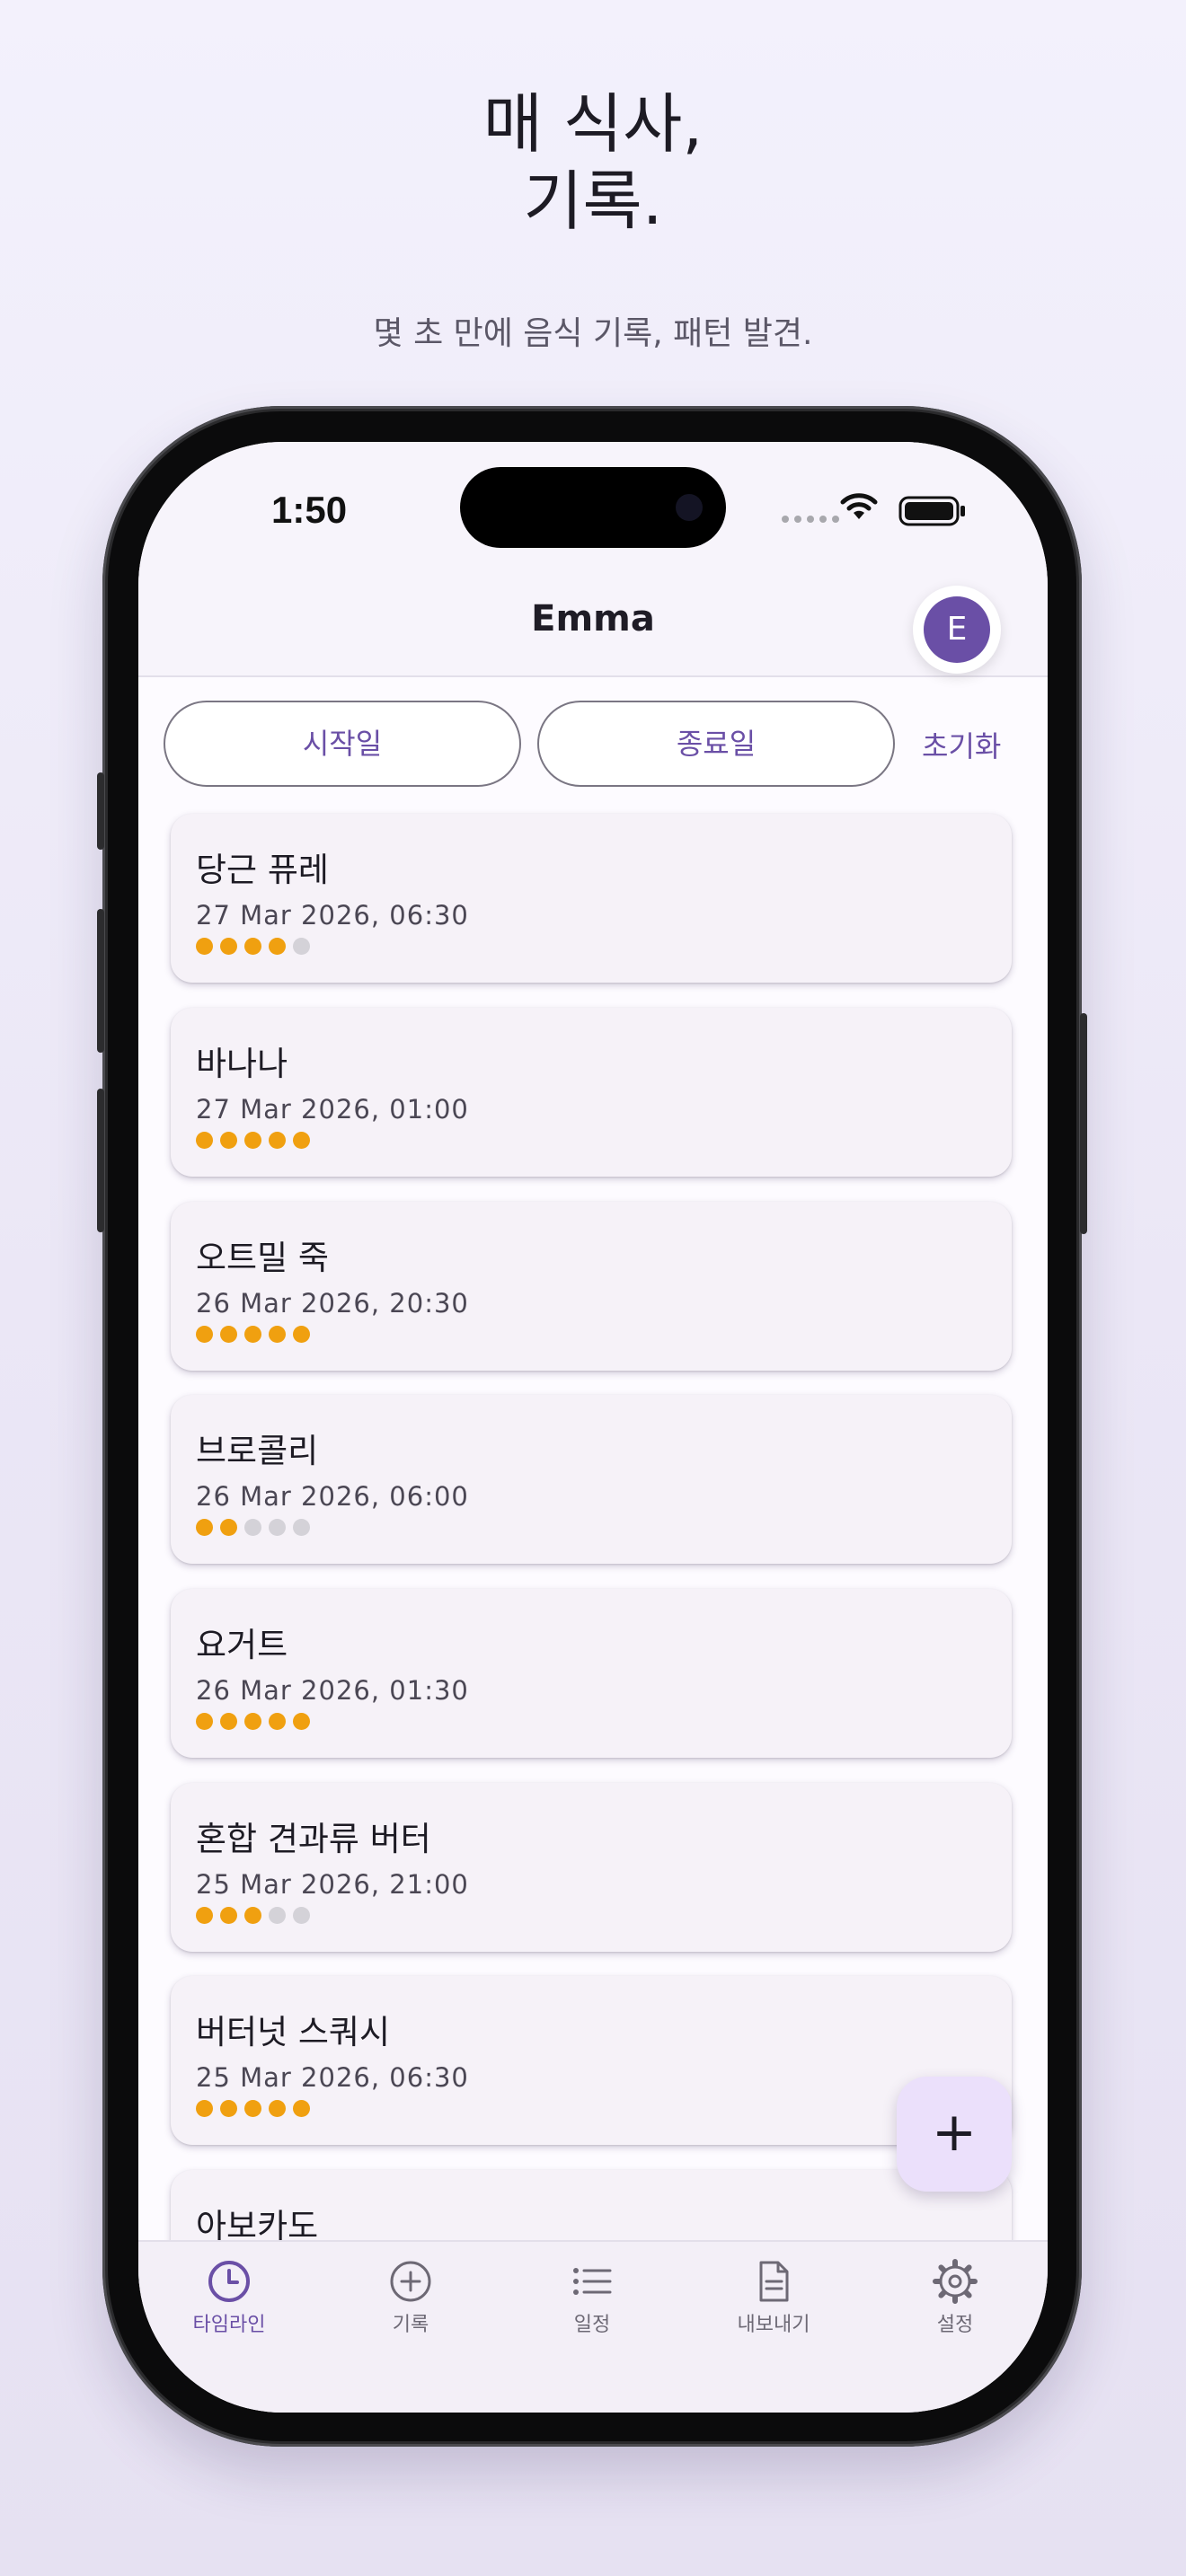  What do you see at coordinates (591, 1867) in the screenshot?
I see `timeline-card: 혼합 견과류 버터 25 Mar 2026, 21:00` at bounding box center [591, 1867].